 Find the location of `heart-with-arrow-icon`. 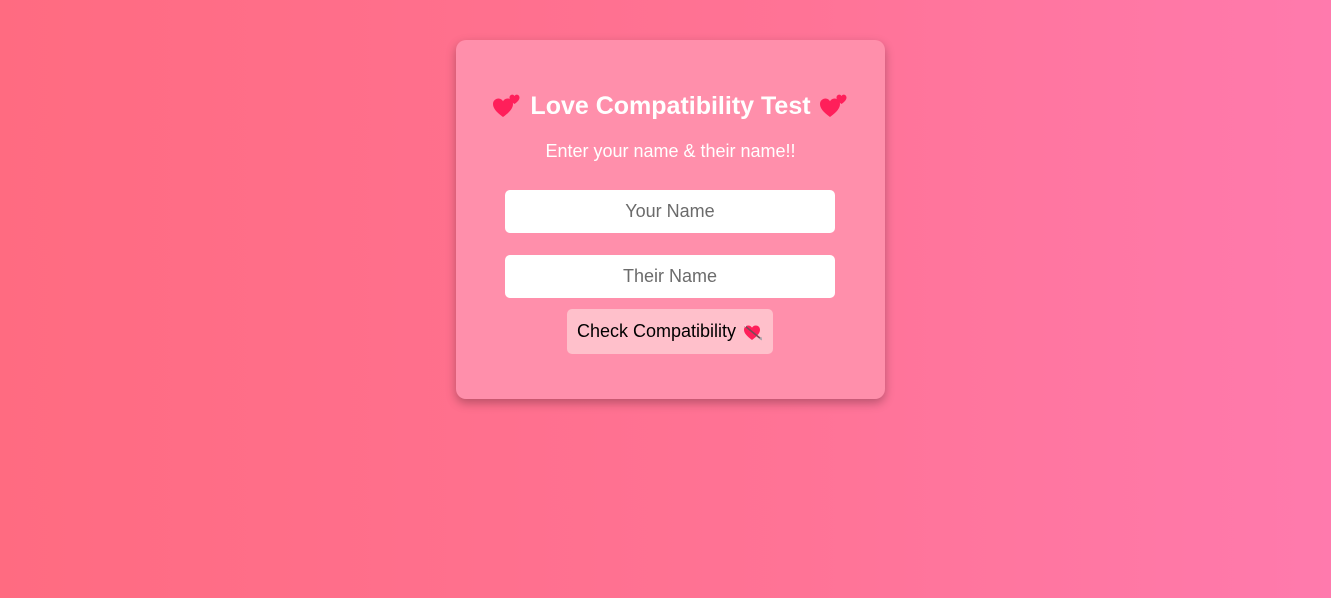

heart-with-arrow-icon is located at coordinates (753, 332).